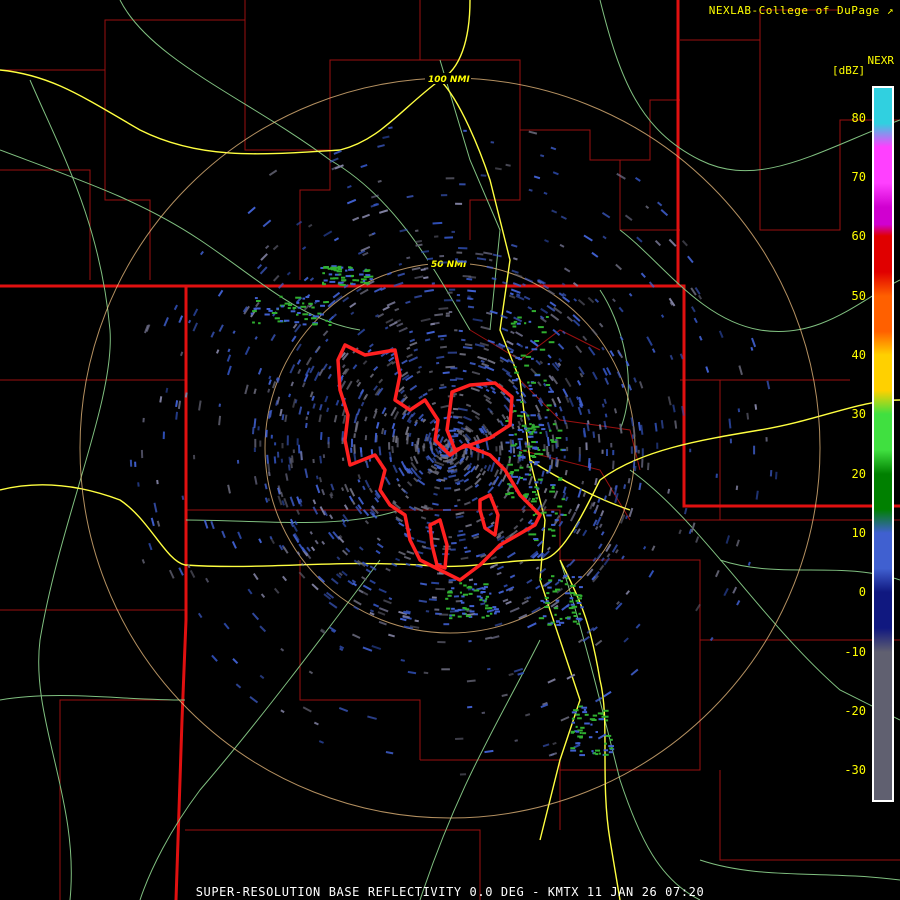 This screenshot has width=900, height=900. What do you see at coordinates (801, 10) in the screenshot?
I see `data-credit: NEXLAB-College of DuPage ↗` at bounding box center [801, 10].